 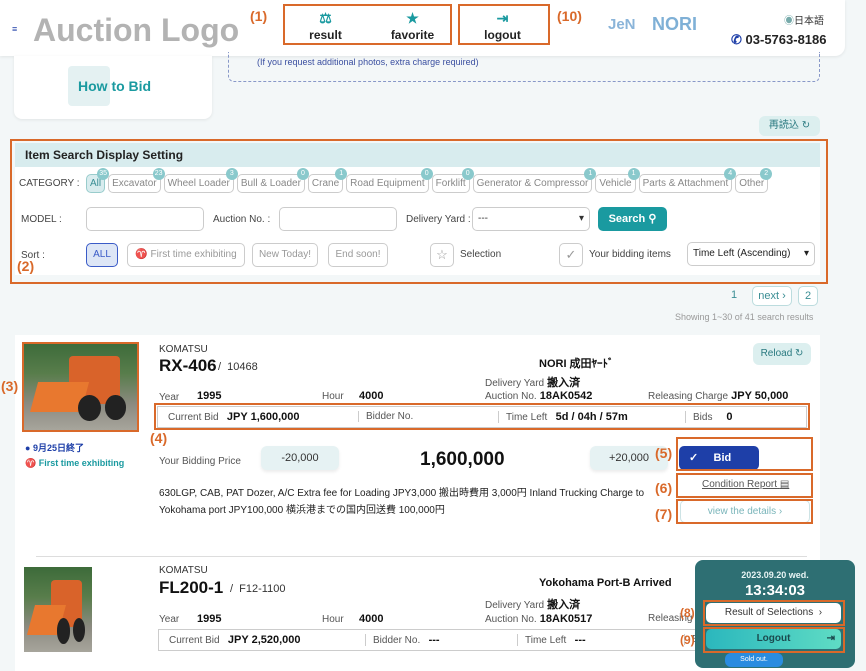 What do you see at coordinates (569, 16) in the screenshot?
I see `annotation-10: (10)` at bounding box center [569, 16].